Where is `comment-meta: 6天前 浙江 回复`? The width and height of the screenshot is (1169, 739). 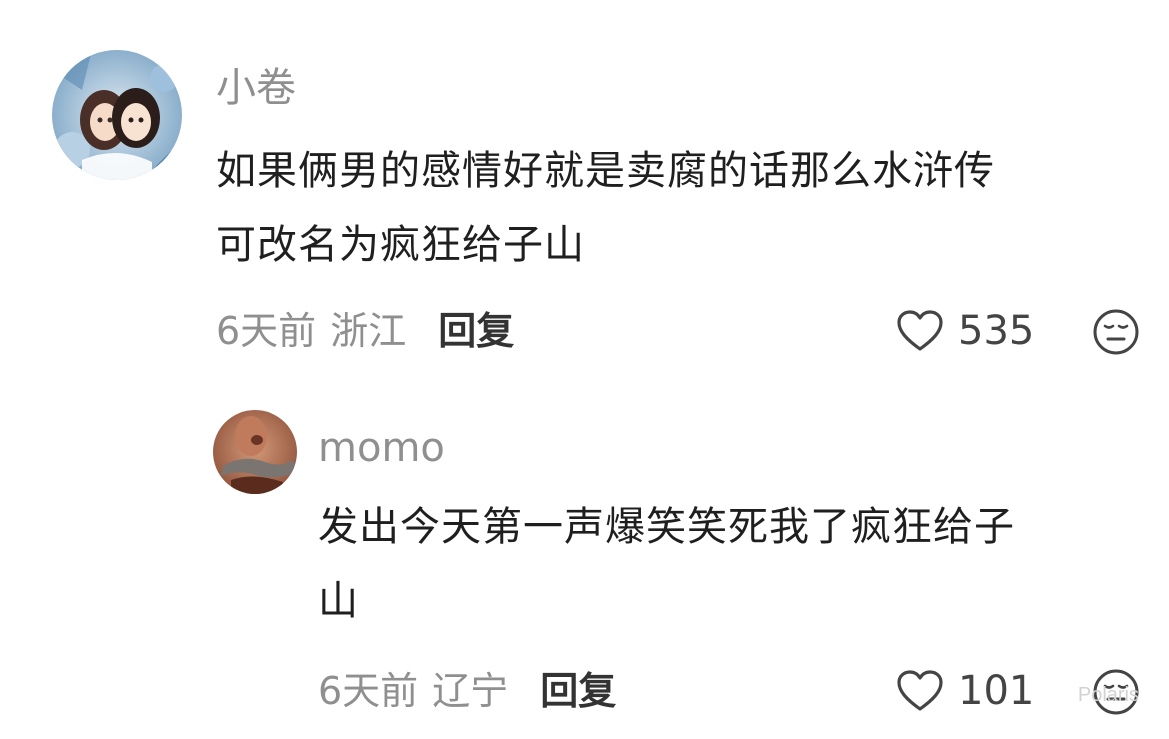
comment-meta: 6天前 浙江 回复 is located at coordinates (365, 331).